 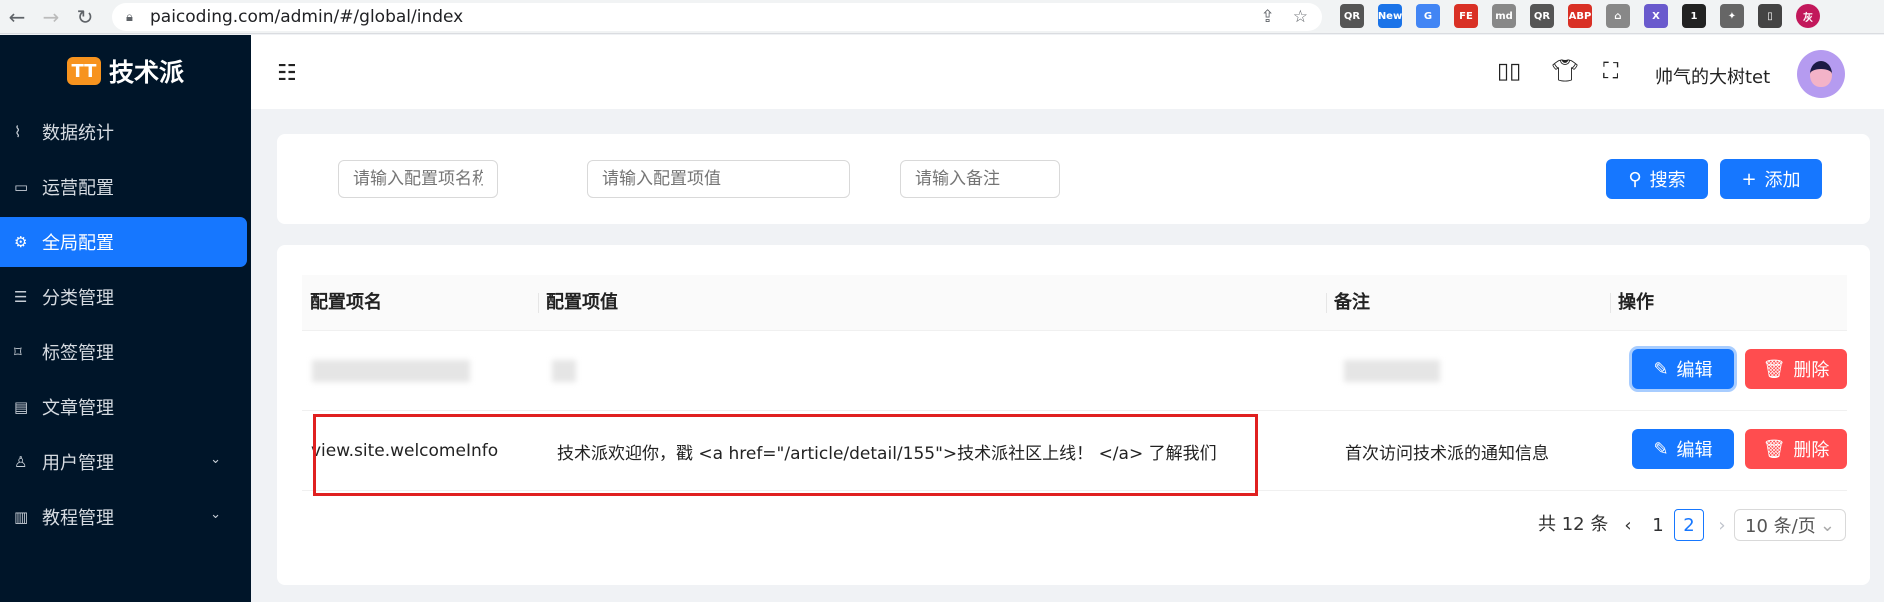 I want to click on extension-3-icon: FE, so click(x=1466, y=16).